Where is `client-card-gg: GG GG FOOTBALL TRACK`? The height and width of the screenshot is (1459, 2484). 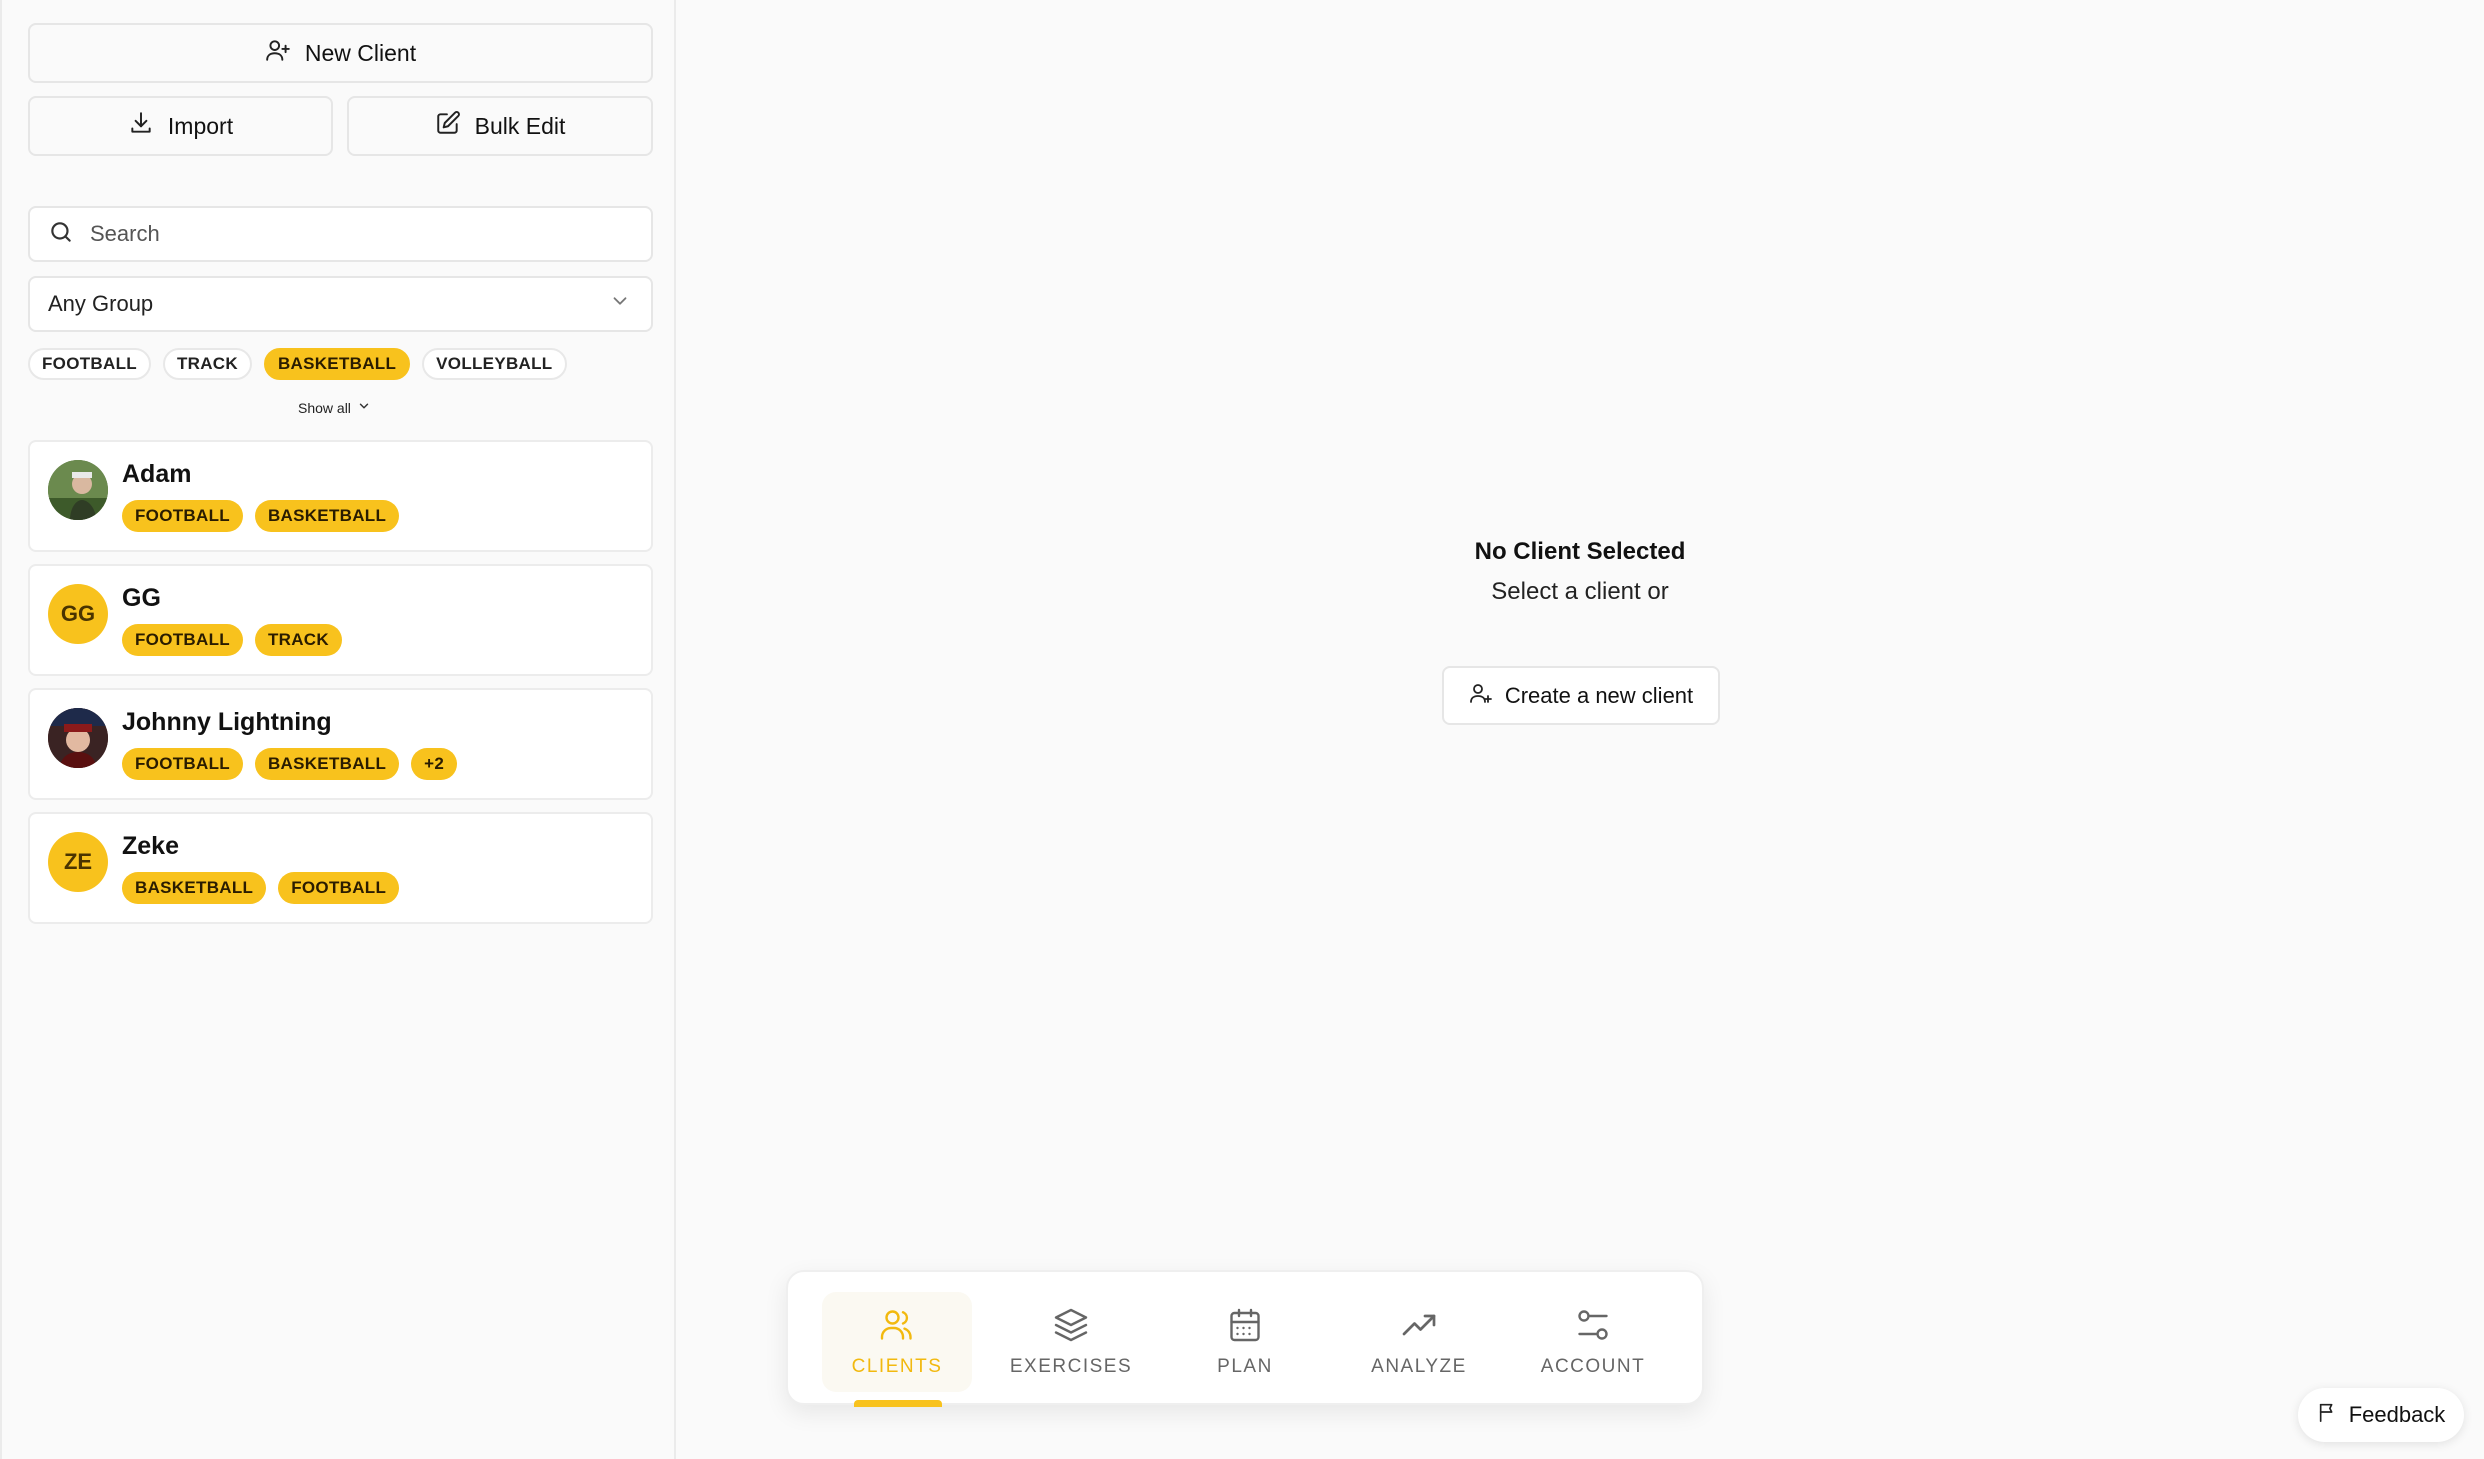
client-card-gg: GG GG FOOTBALL TRACK is located at coordinates (340, 620).